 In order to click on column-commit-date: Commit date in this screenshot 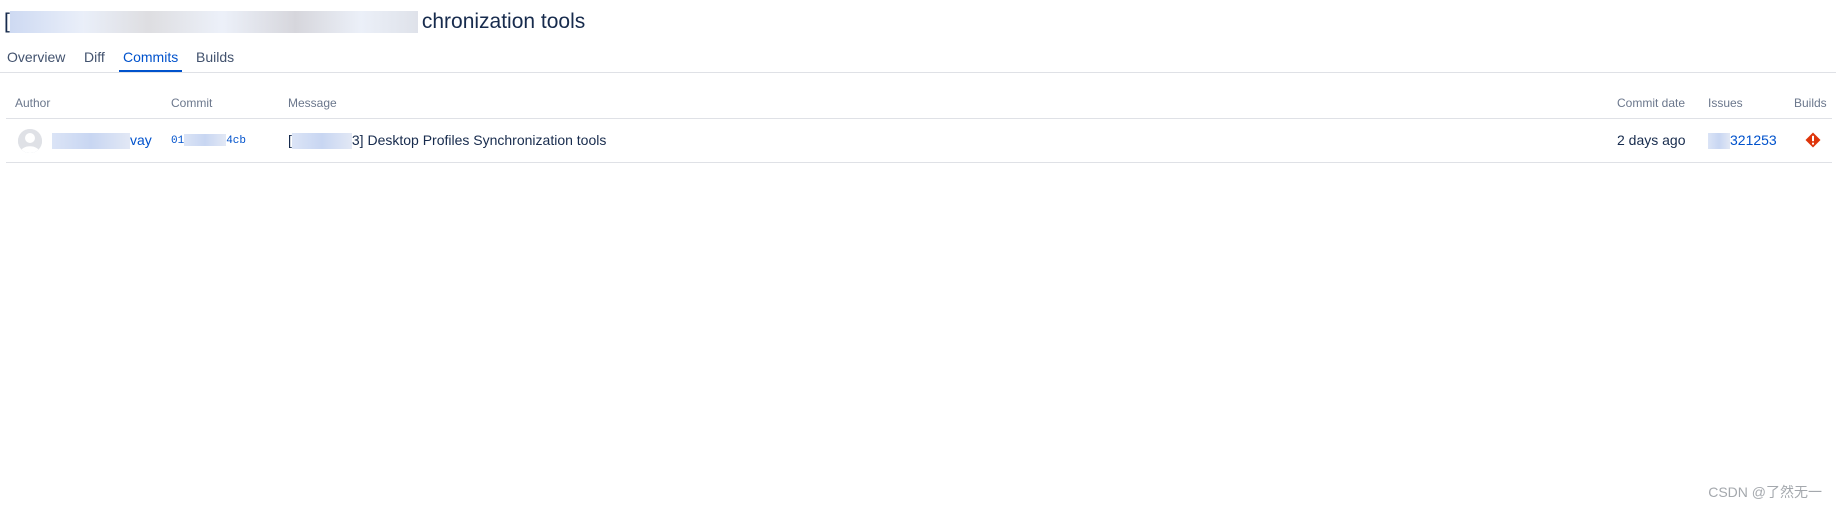, I will do `click(1651, 103)`.